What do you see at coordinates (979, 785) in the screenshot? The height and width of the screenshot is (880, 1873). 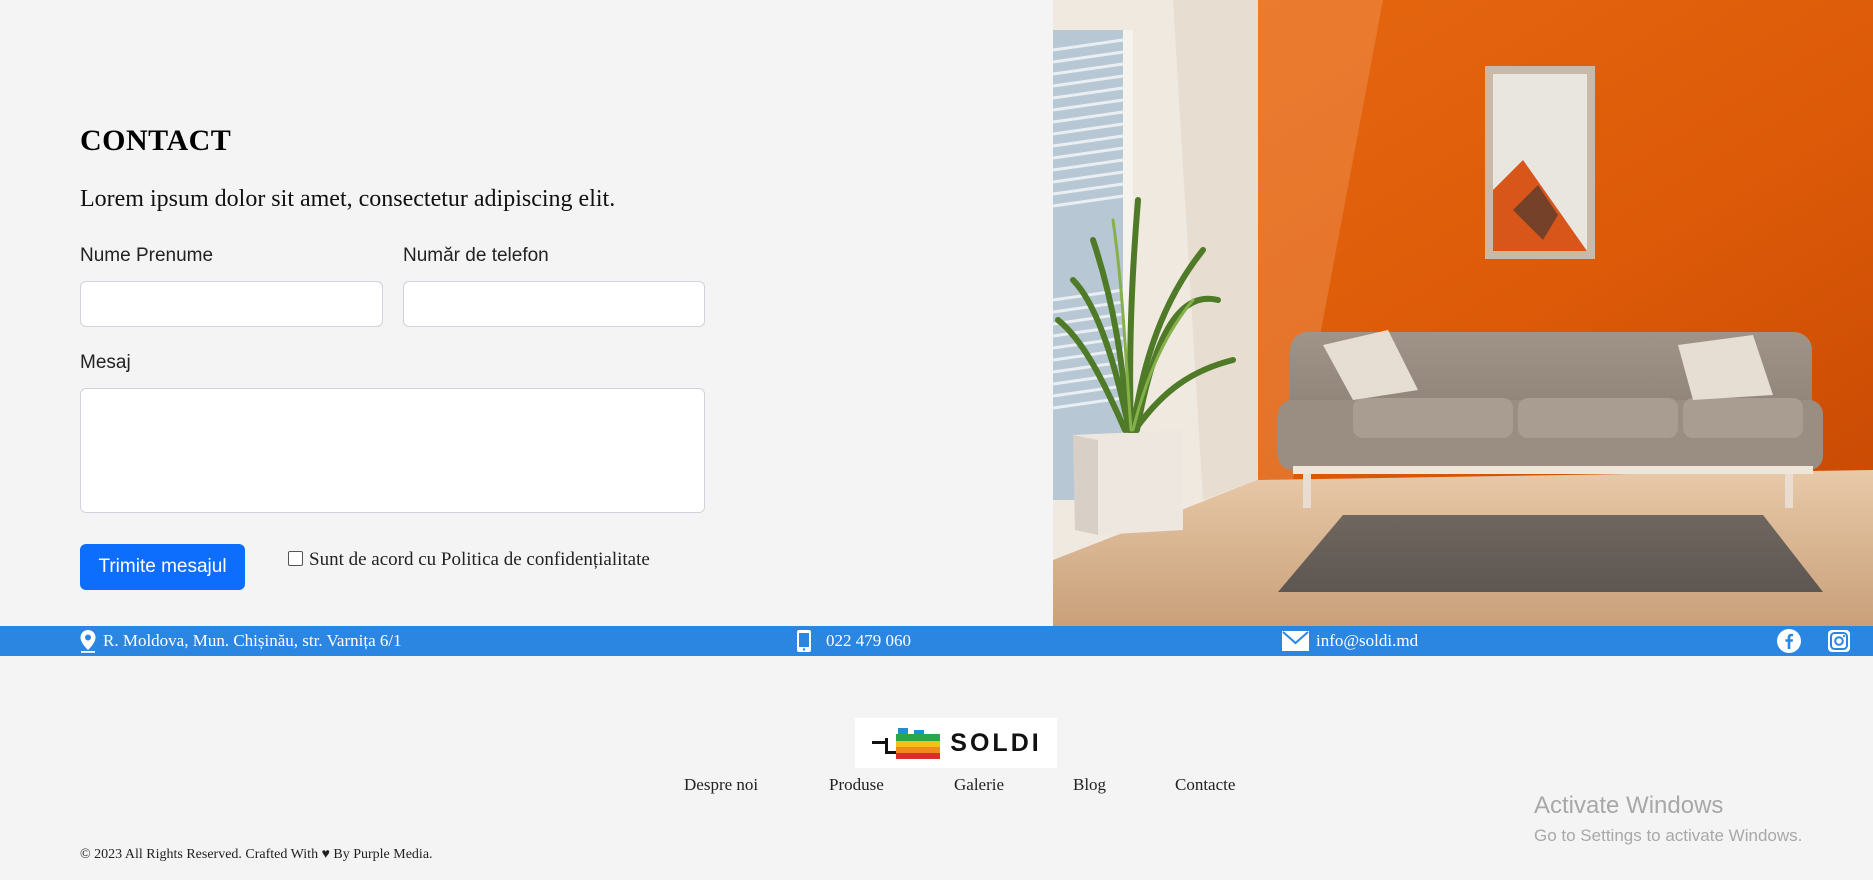 I see `footer-link-galerie: Galerie` at bounding box center [979, 785].